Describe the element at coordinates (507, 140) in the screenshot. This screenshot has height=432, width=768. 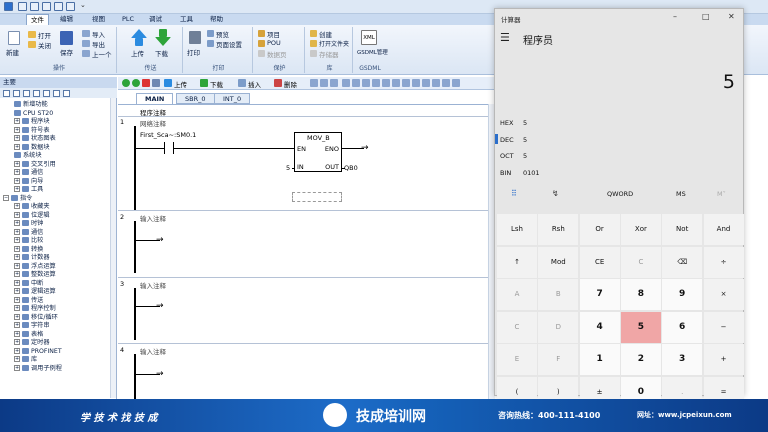
I see `dec-label: DEC` at that location.